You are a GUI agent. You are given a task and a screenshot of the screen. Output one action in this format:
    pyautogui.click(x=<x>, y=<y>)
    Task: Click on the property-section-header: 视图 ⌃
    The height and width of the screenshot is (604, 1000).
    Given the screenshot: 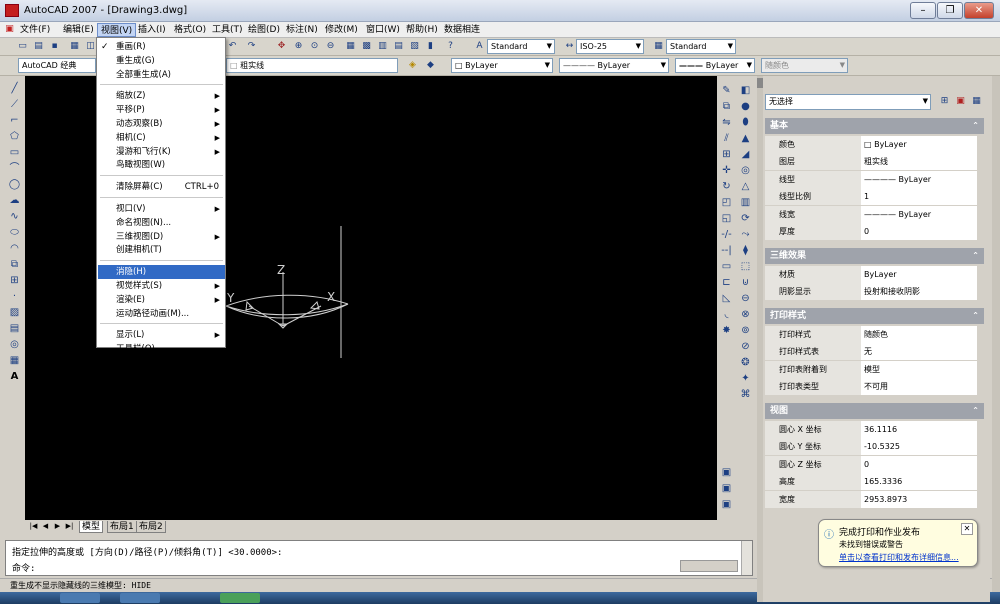 What is the action you would take?
    pyautogui.click(x=874, y=411)
    